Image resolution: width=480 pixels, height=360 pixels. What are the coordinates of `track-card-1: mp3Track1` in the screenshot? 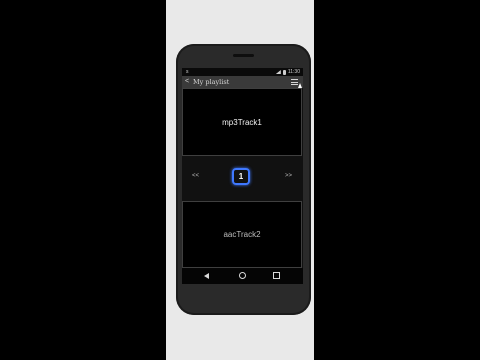 It's located at (242, 122).